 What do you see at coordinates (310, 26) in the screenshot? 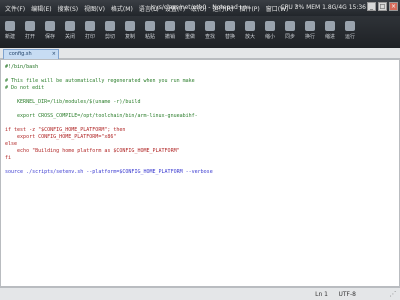
I see `wrap-icon` at bounding box center [310, 26].